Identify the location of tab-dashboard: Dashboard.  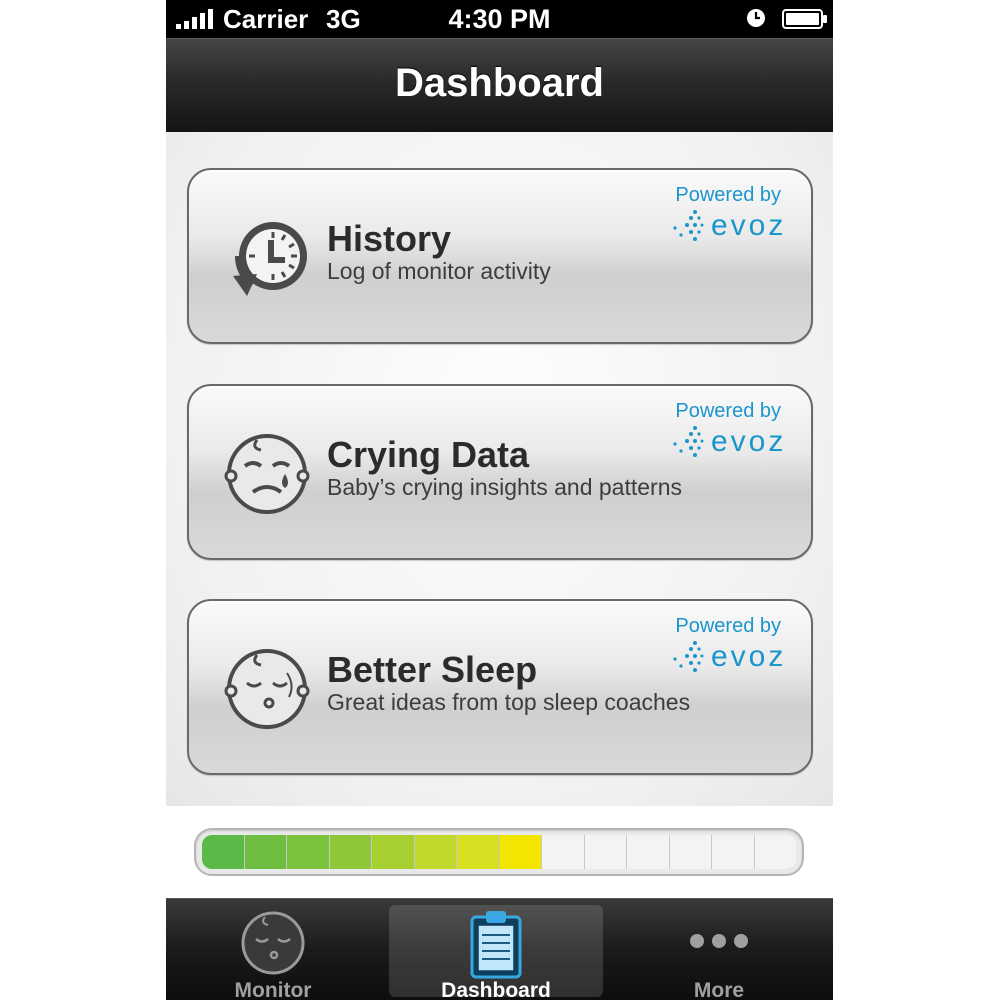
(496, 952).